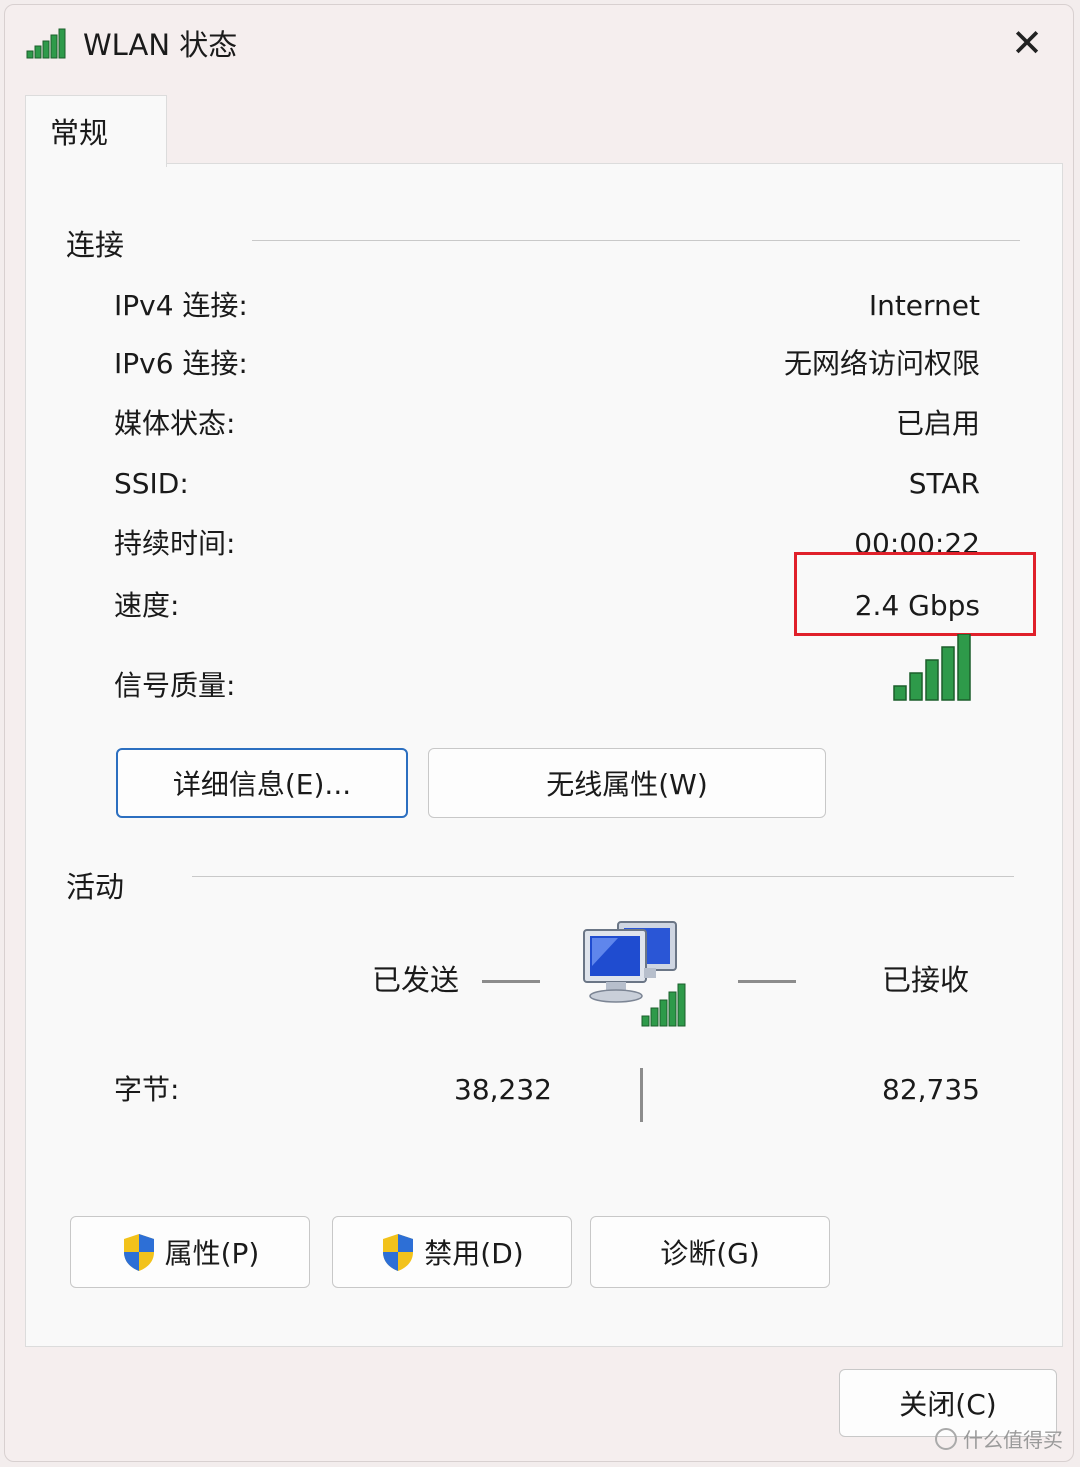 Image resolution: width=1080 pixels, height=1467 pixels. Describe the element at coordinates (181, 363) in the screenshot. I see `ipv6-label: IPv6 连接:` at that location.